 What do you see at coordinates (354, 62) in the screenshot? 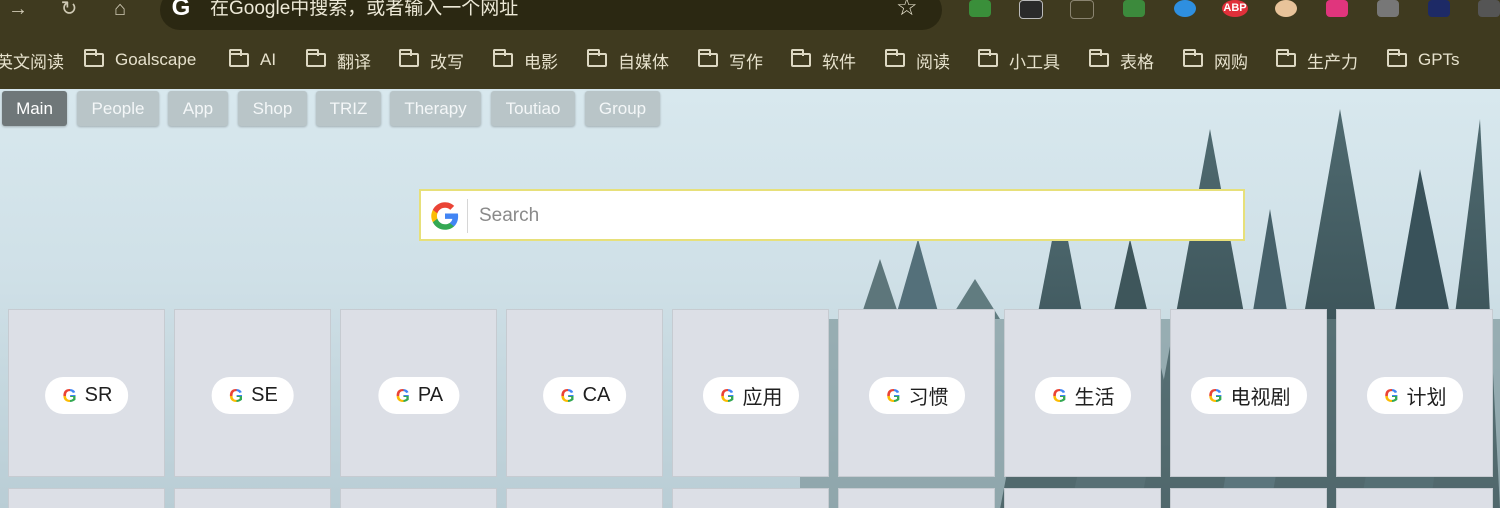
I see `bookmark-label: 翻译` at bounding box center [354, 62].